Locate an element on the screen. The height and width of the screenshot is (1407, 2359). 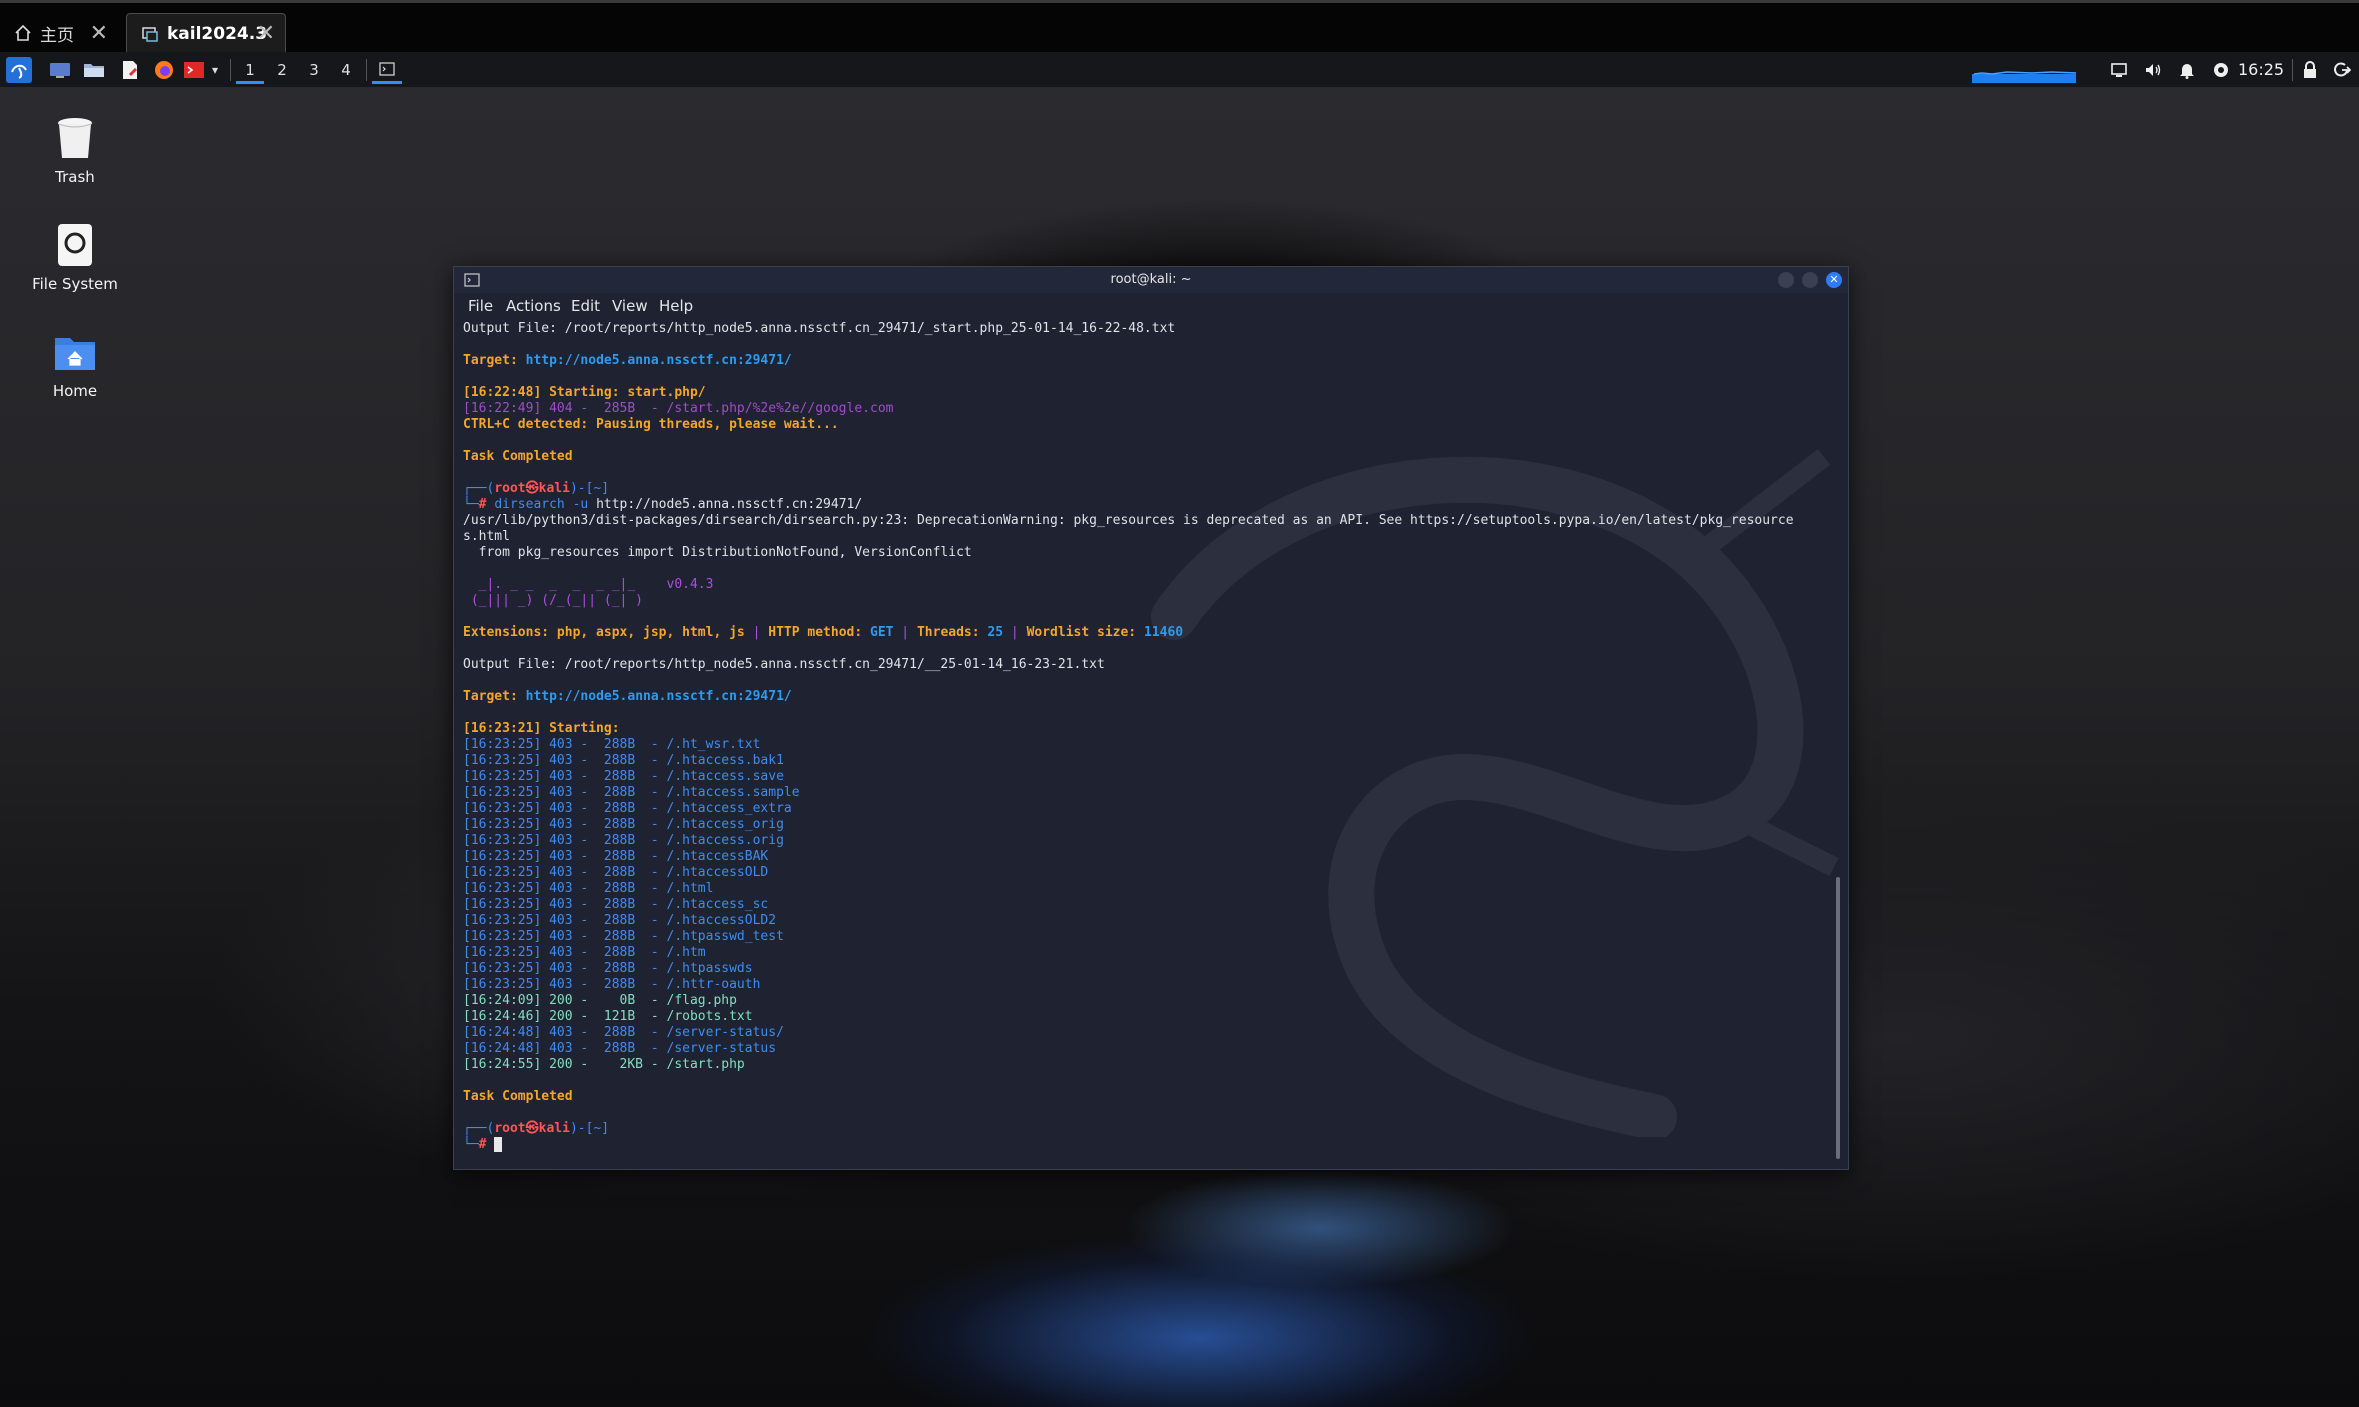
terminal-text: [16:23:25] 403 - 288B - /.htaccess_orig is located at coordinates (623, 824).